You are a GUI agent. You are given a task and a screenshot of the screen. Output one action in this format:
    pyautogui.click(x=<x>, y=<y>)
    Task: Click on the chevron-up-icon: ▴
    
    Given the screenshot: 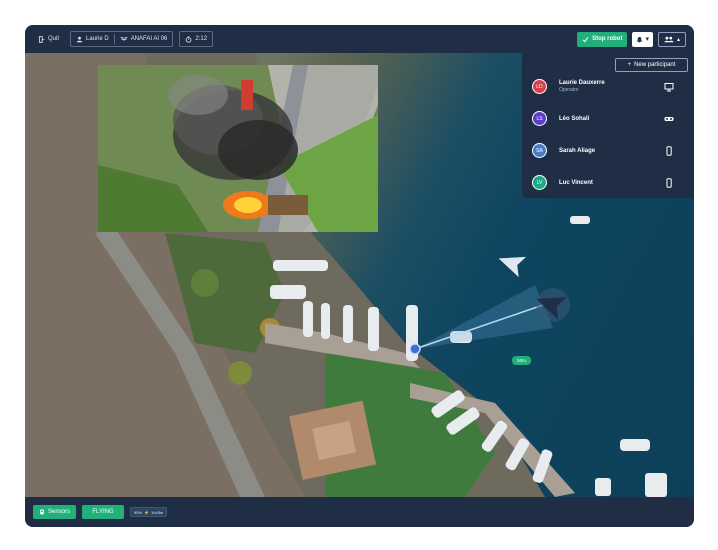 What is the action you would take?
    pyautogui.click(x=678, y=39)
    